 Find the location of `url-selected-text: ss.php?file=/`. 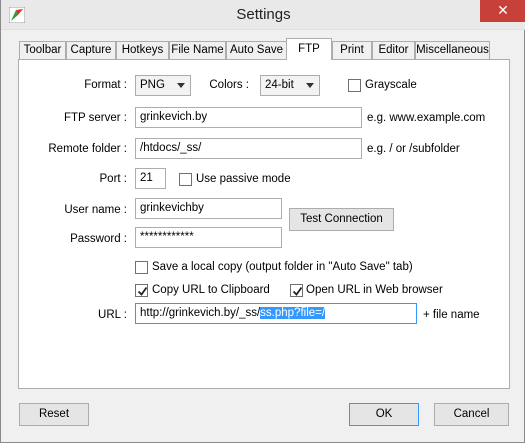

url-selected-text: ss.php?file=/ is located at coordinates (293, 313).